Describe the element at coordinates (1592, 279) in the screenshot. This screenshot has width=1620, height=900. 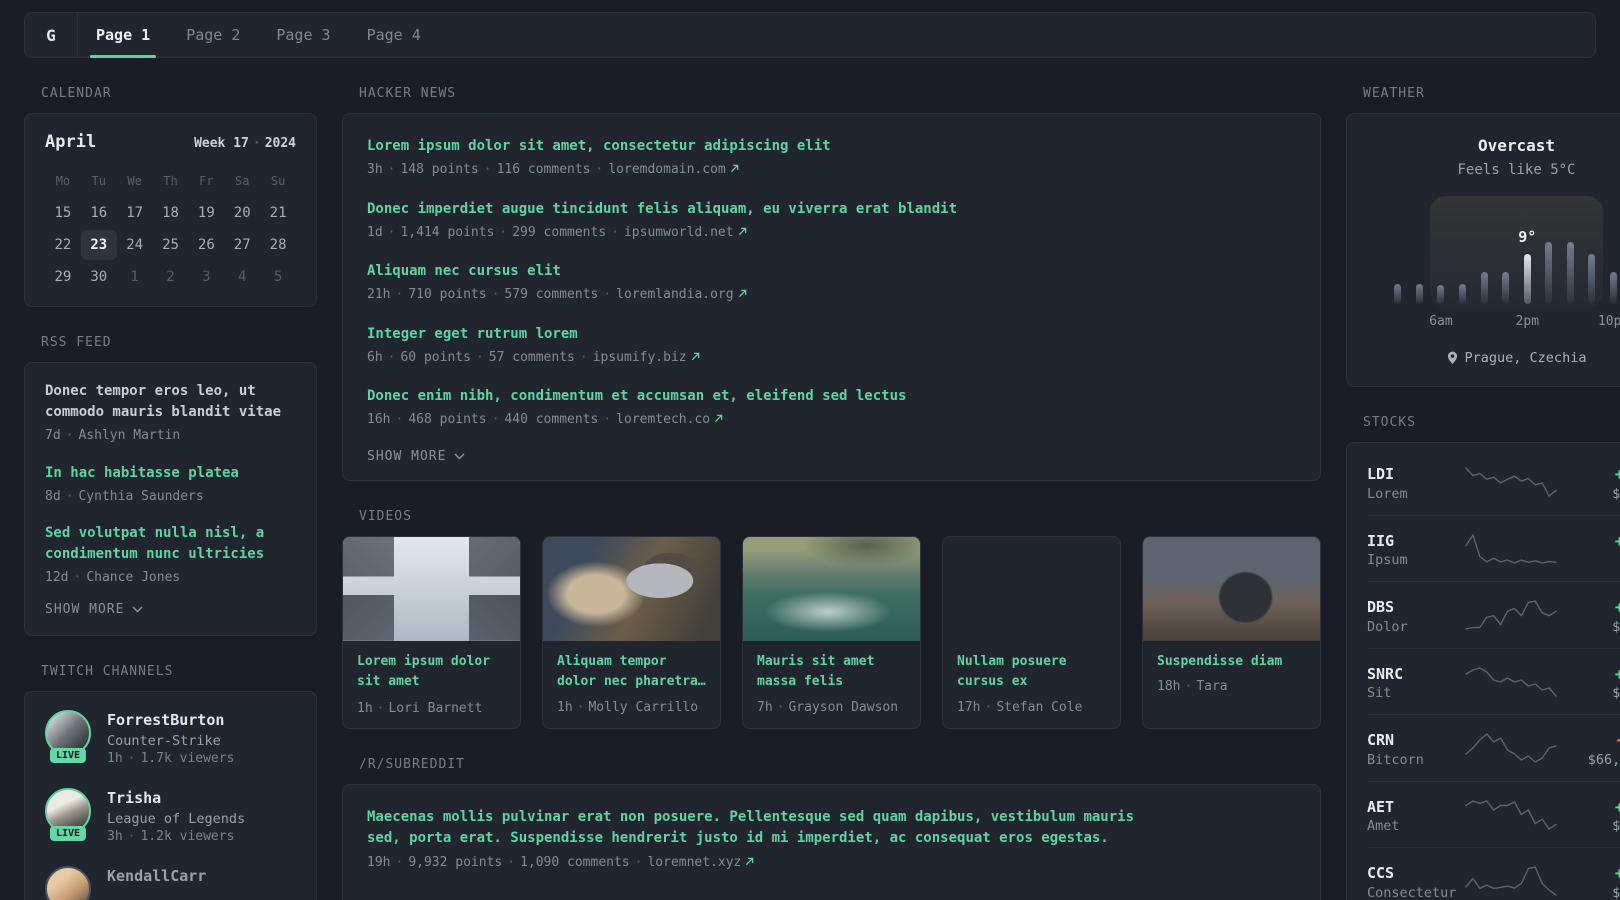
I see `weather-hour-column` at that location.